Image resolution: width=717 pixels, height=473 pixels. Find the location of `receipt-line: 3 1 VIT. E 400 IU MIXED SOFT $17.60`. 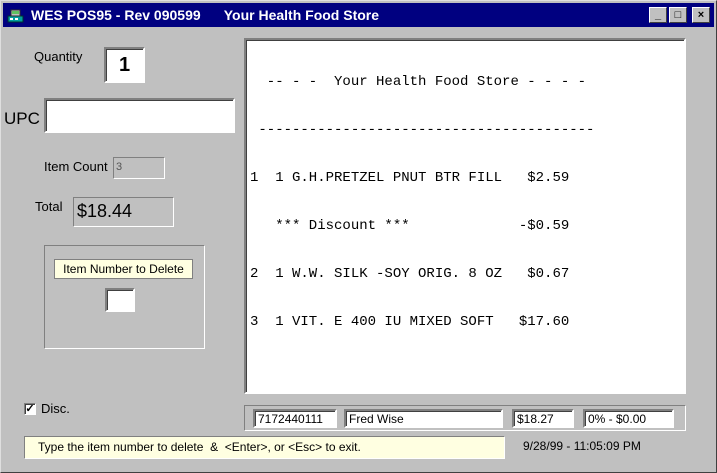

receipt-line: 3 1 VIT. E 400 IU MIXED SOFT $17.60 is located at coordinates (410, 322).